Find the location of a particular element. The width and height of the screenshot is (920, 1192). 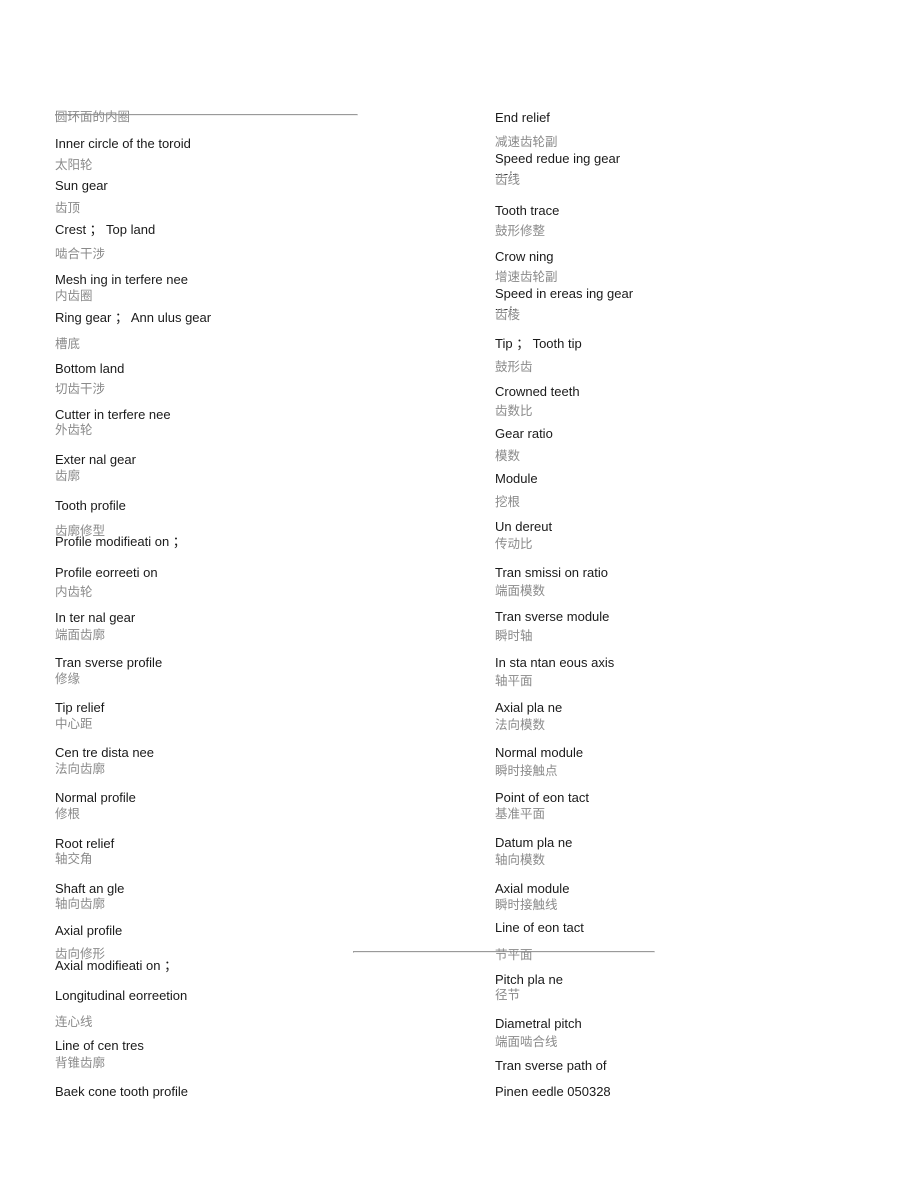

glossary-term-english: Root relief is located at coordinates (85, 843).